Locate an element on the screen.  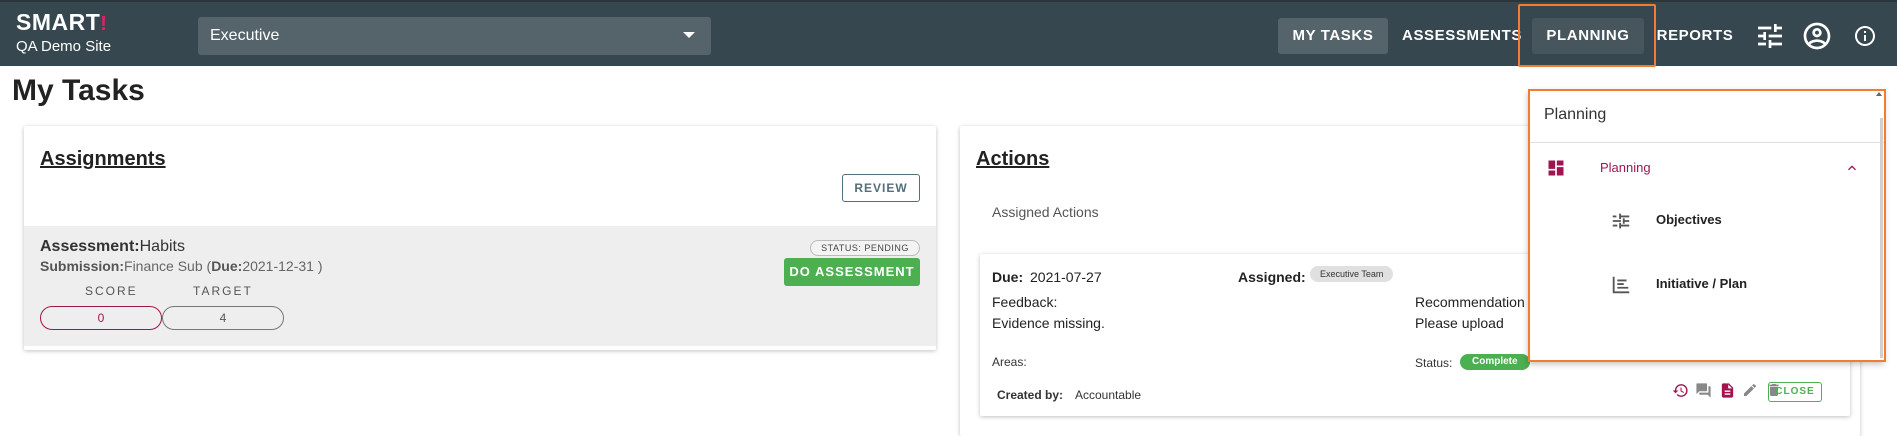
due-value: 2021-12-31 ) is located at coordinates (282, 266).